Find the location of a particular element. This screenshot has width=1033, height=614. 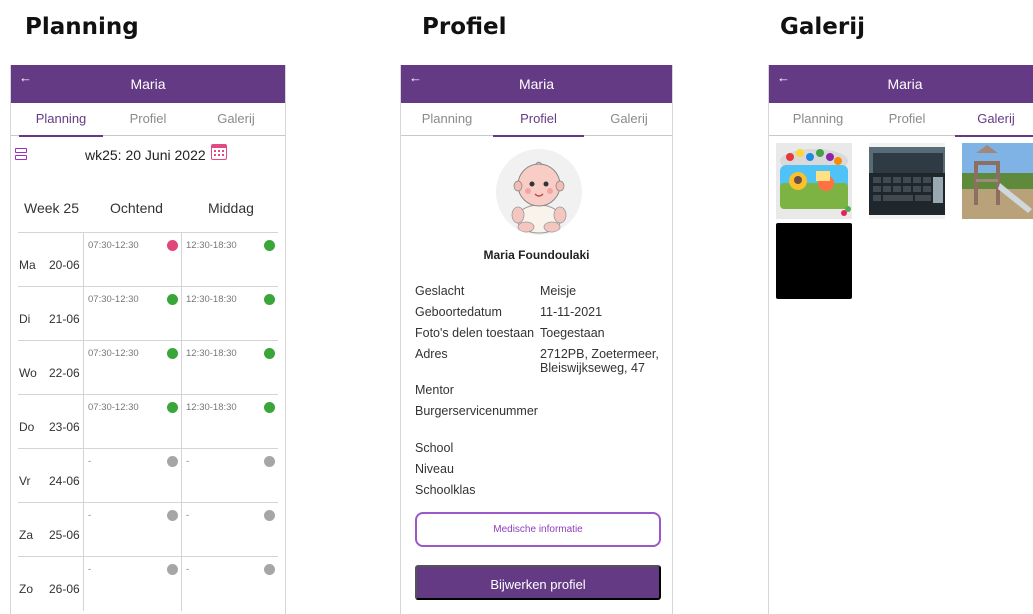

label-mentor: Mentor is located at coordinates (434, 390).